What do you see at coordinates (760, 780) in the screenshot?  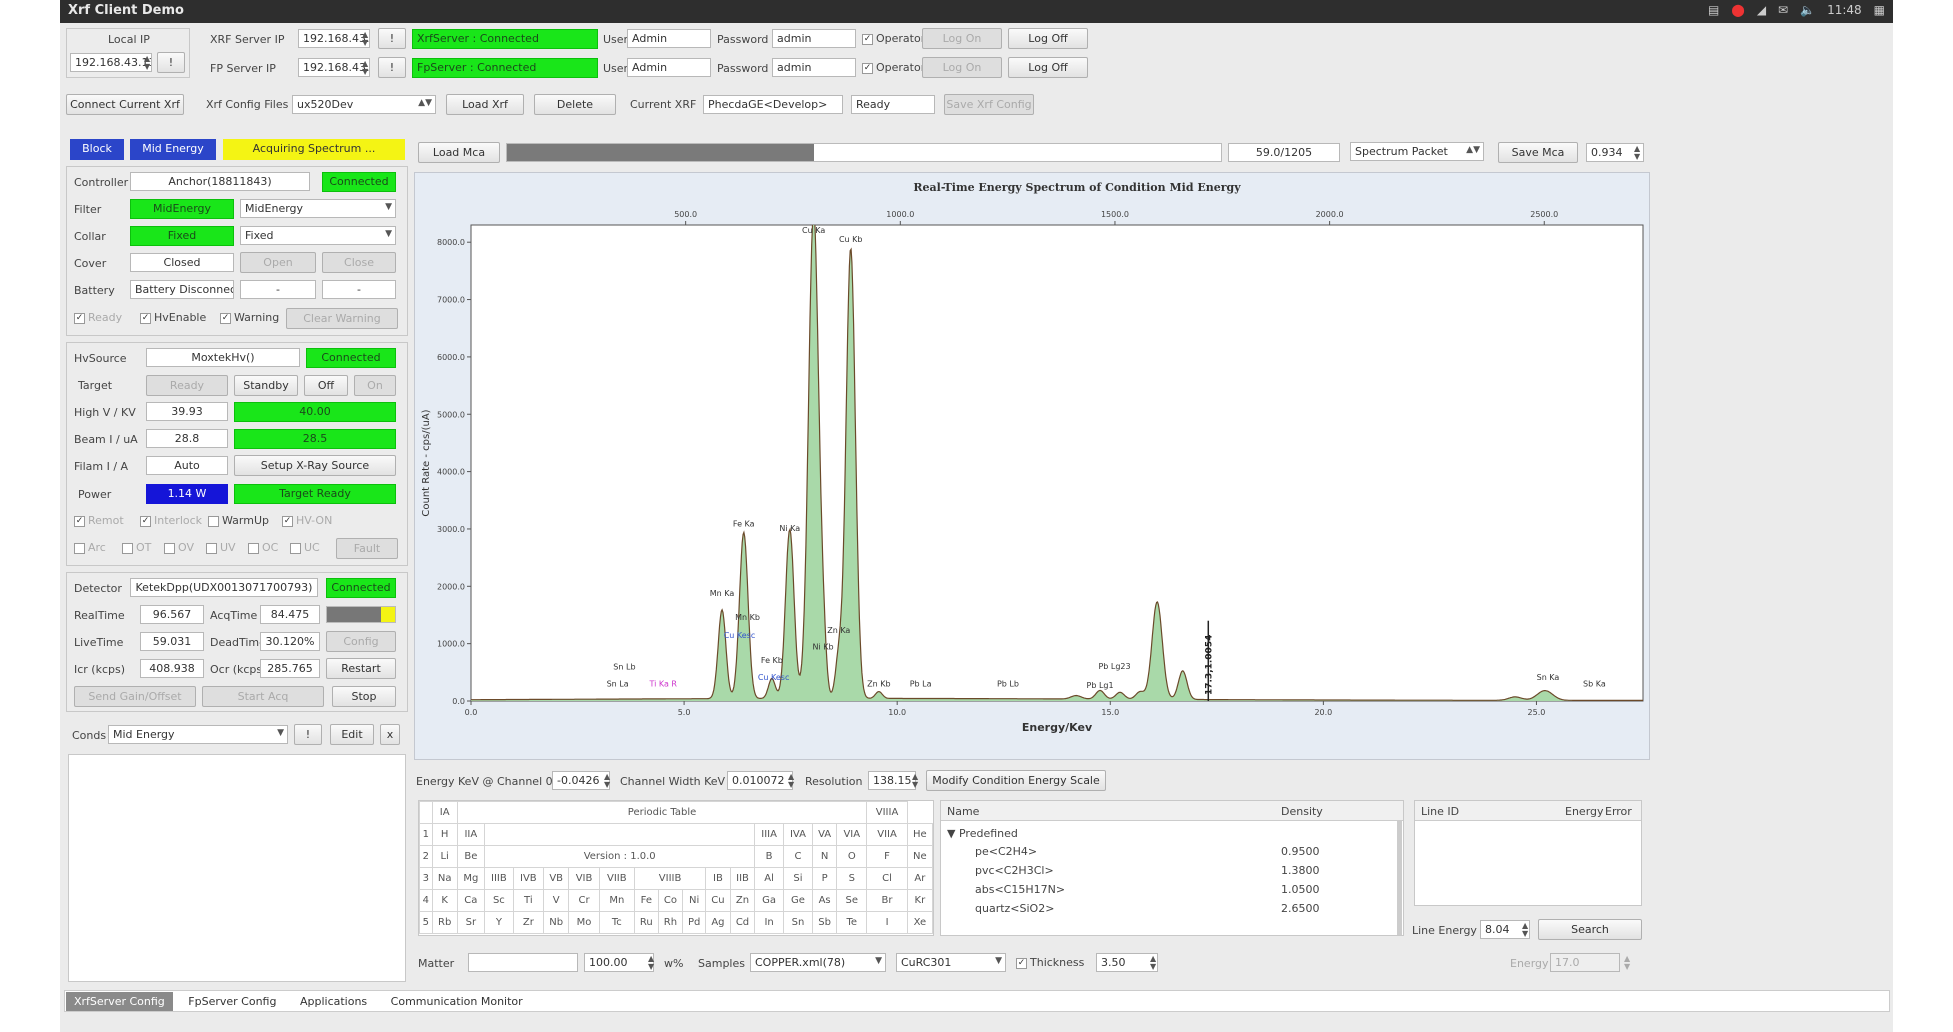 I see `channel-width-input: 0.010072` at bounding box center [760, 780].